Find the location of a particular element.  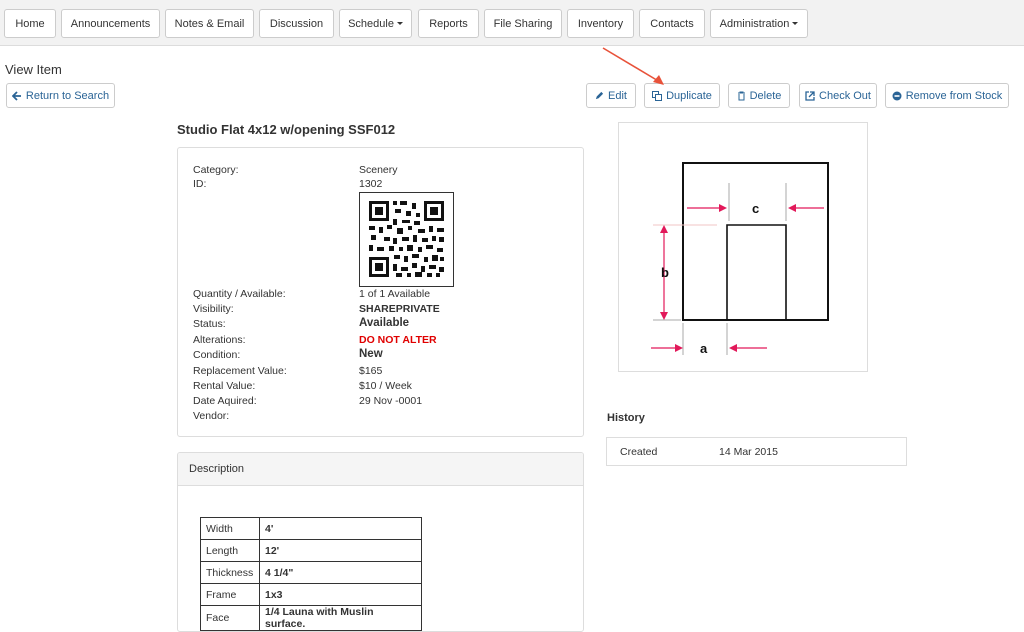

dimension-label-c: c is located at coordinates (756, 208).